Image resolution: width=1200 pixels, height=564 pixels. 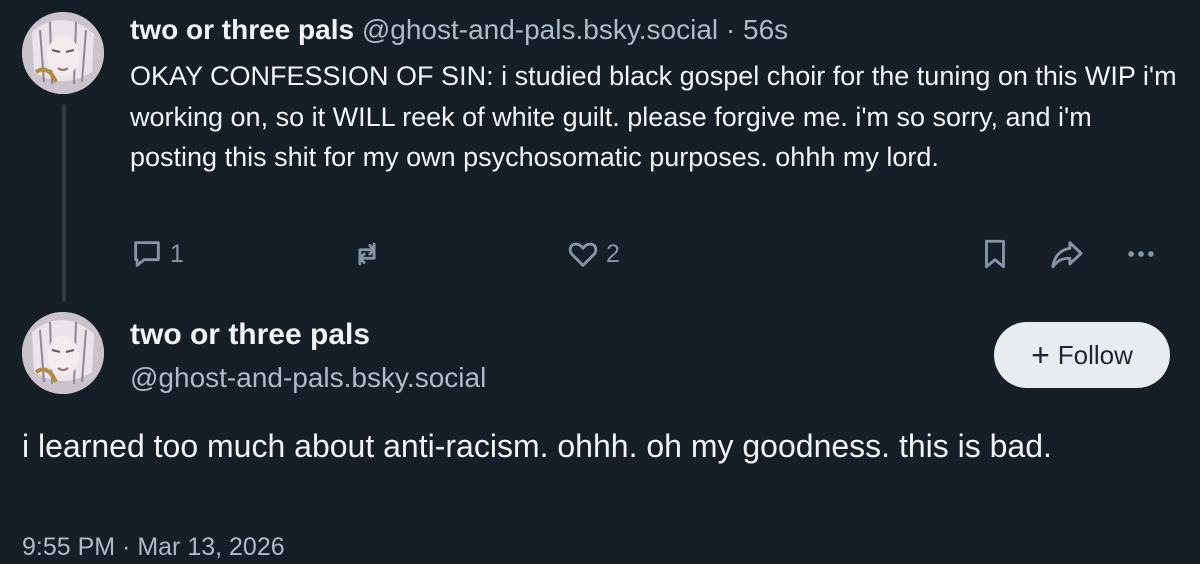 I want to click on bookmark-icon, so click(x=995, y=254).